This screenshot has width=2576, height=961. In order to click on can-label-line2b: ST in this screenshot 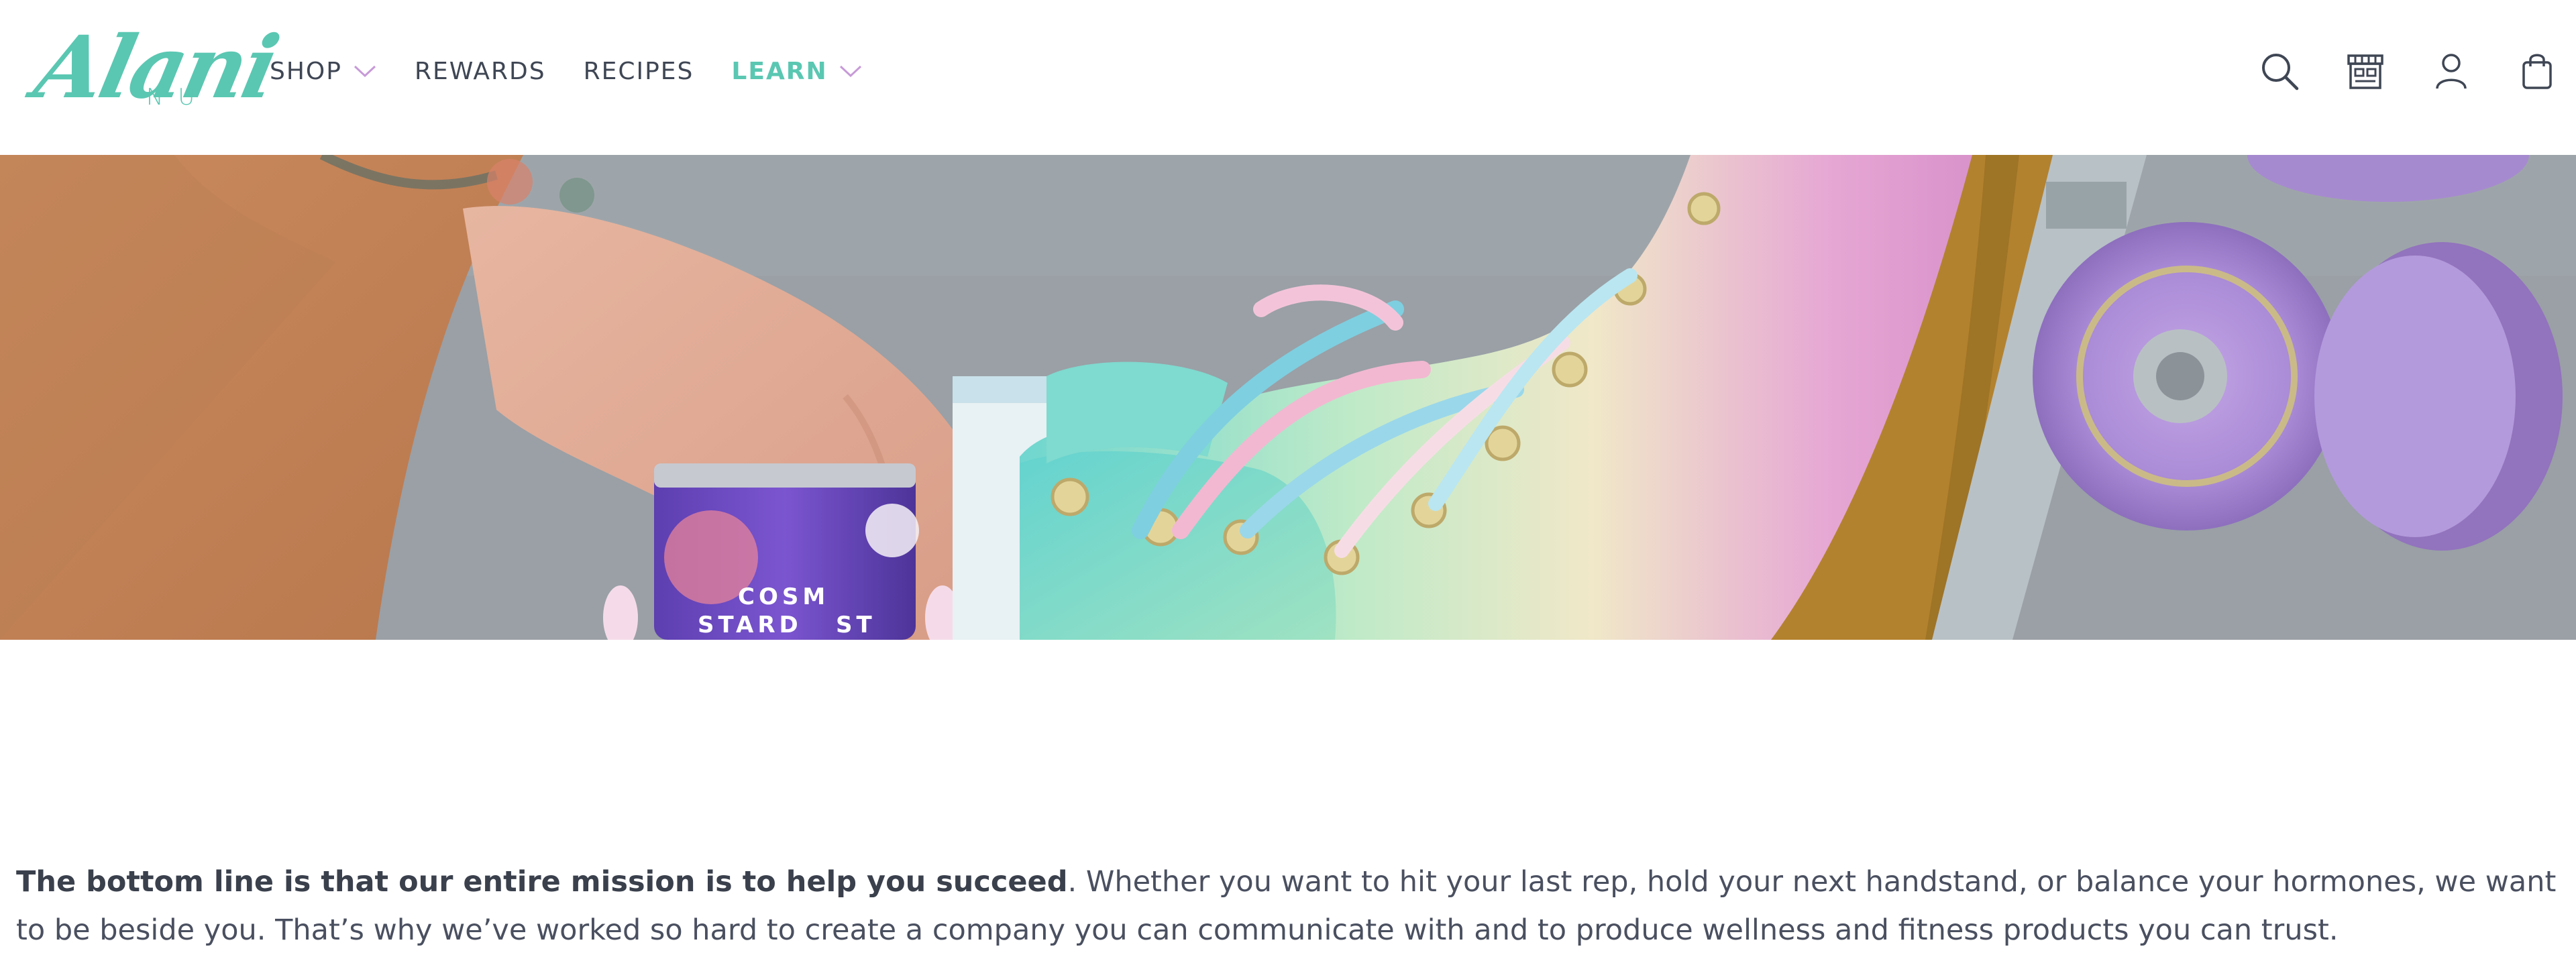, I will do `click(856, 625)`.